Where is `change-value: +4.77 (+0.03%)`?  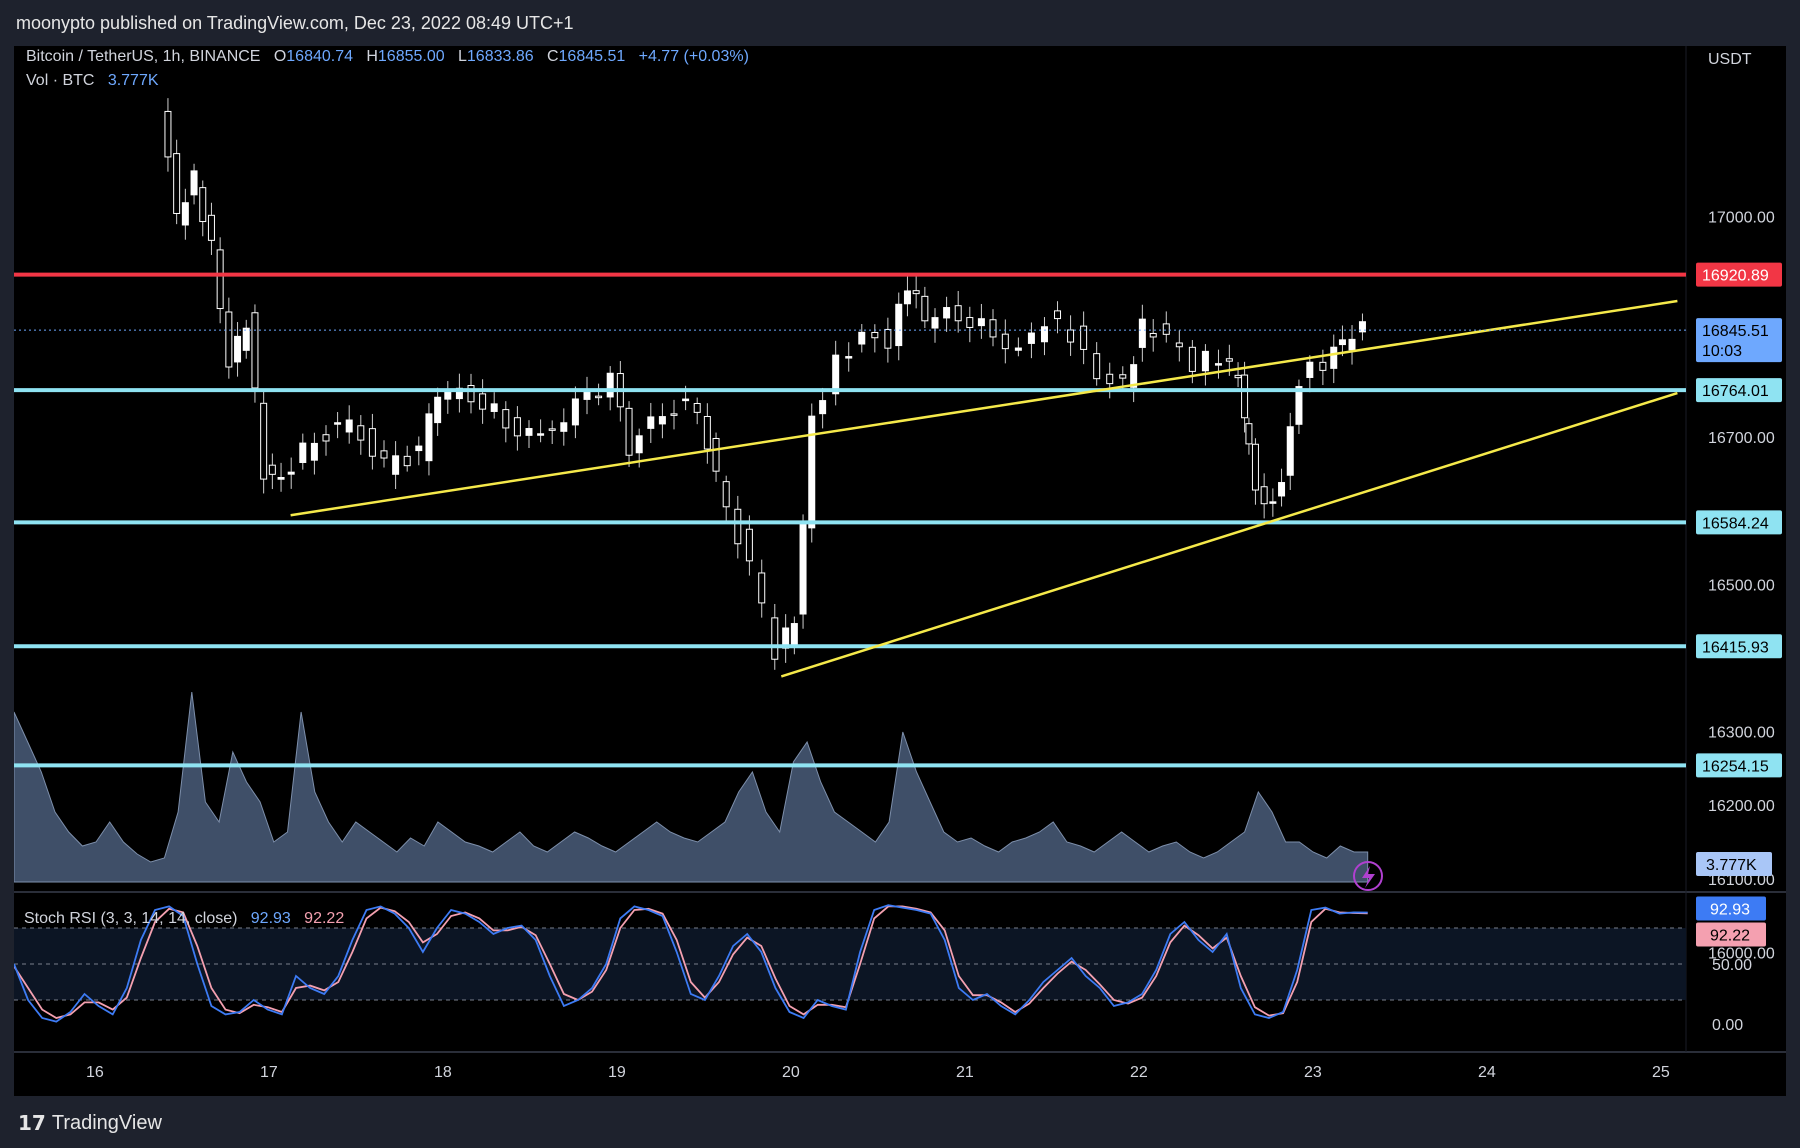
change-value: +4.77 (+0.03%) is located at coordinates (693, 56).